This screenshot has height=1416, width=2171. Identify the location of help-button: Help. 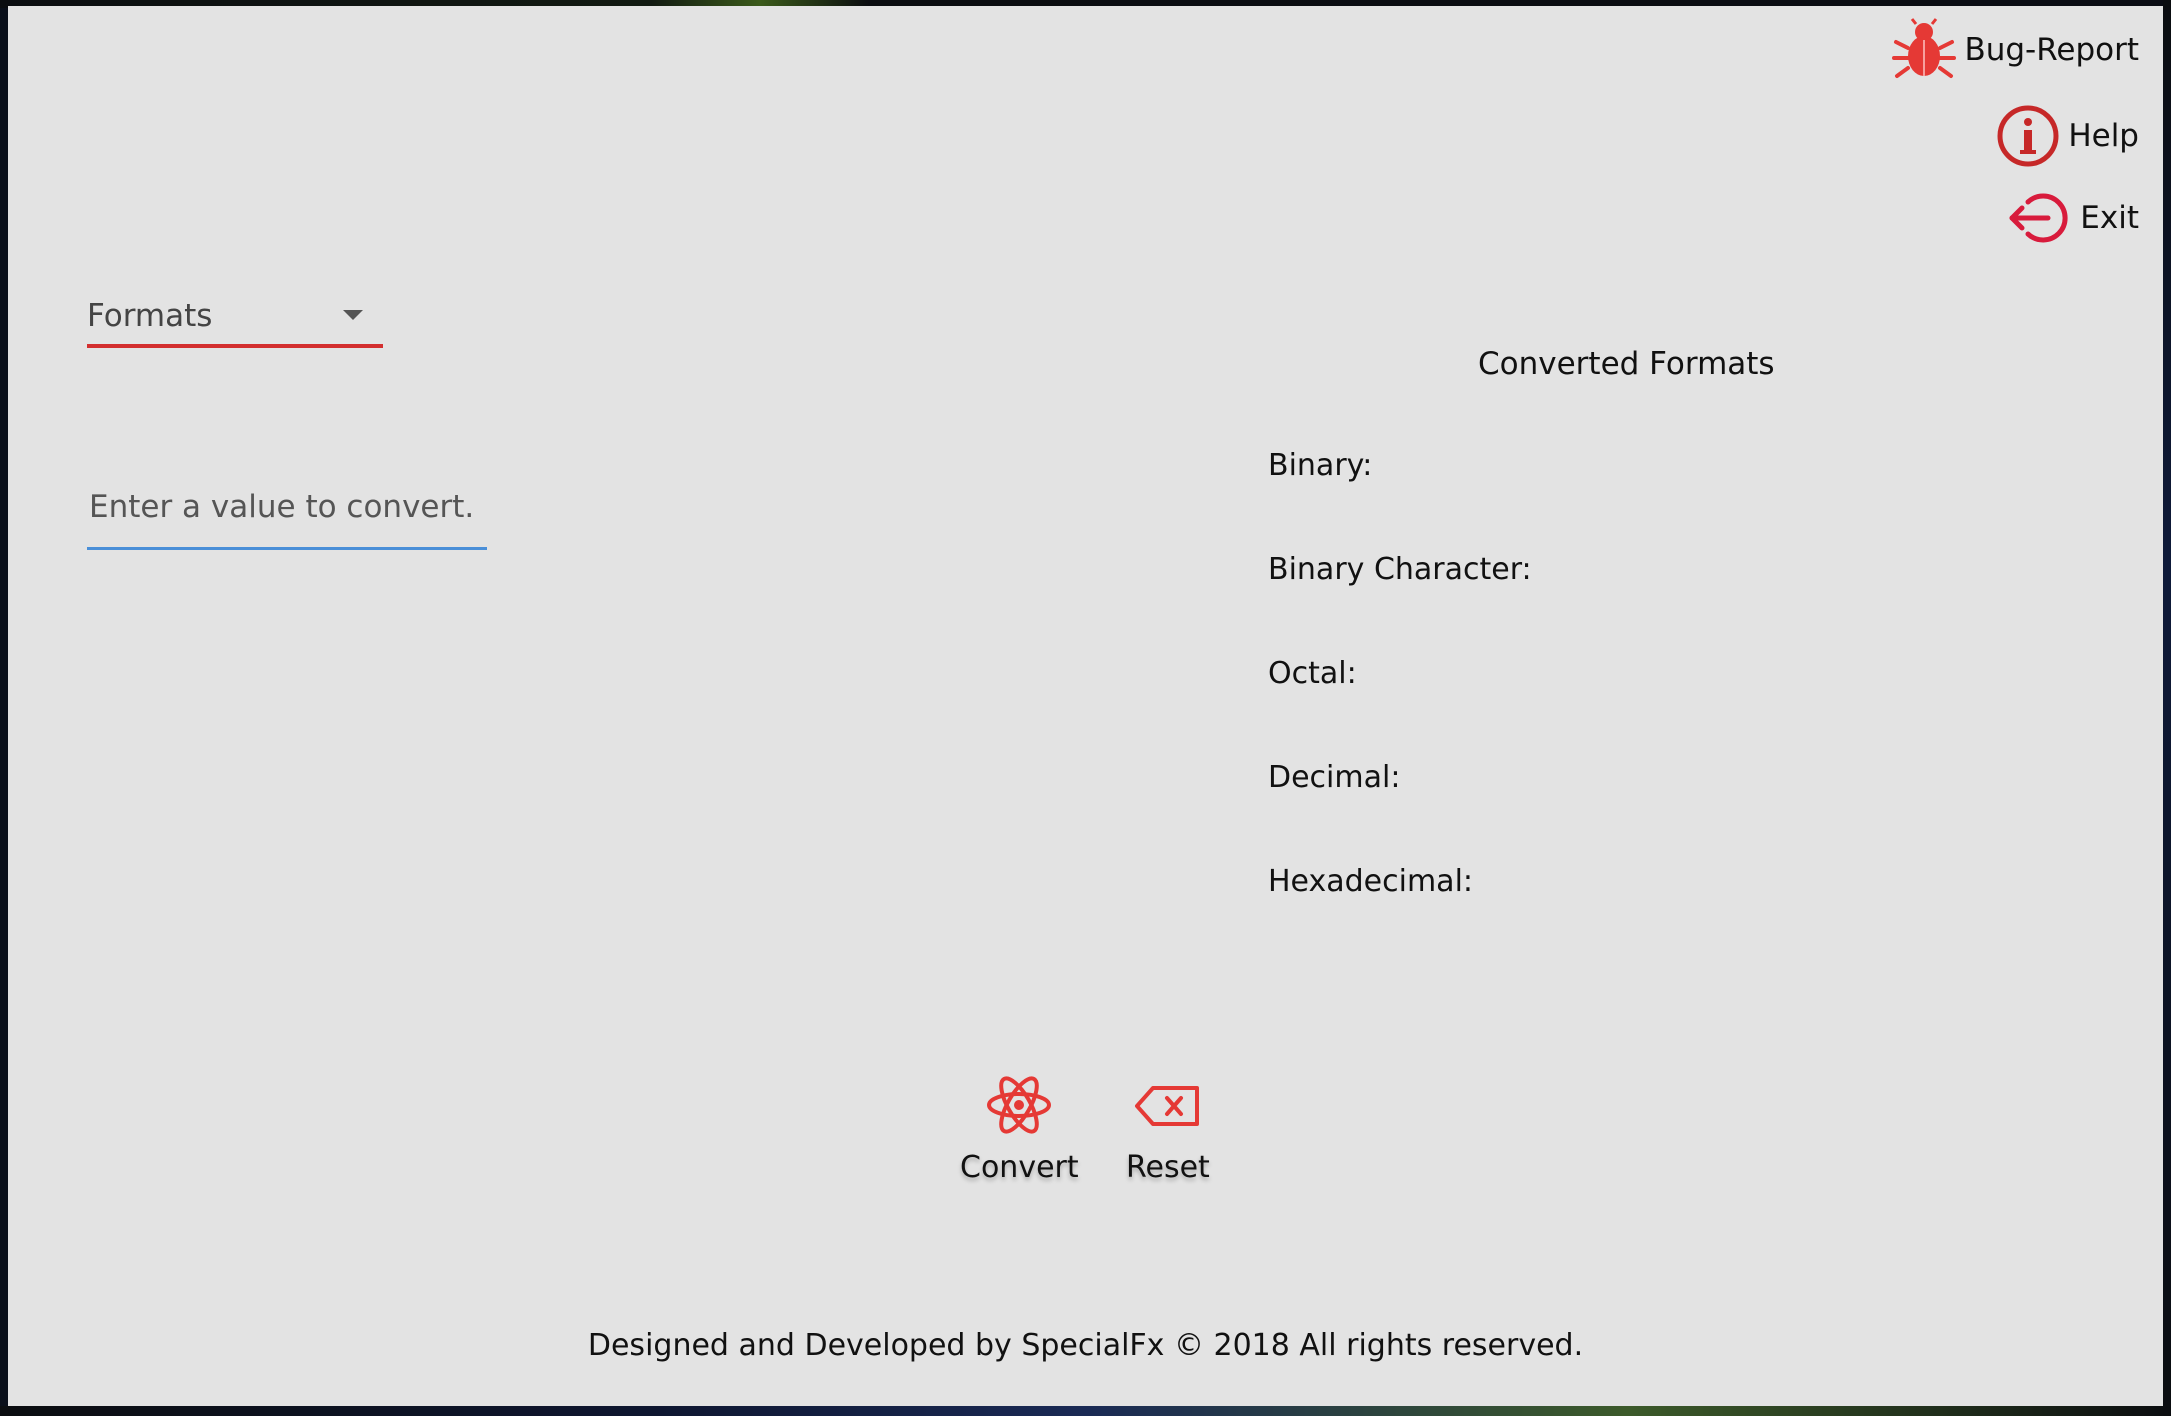
(2067, 136).